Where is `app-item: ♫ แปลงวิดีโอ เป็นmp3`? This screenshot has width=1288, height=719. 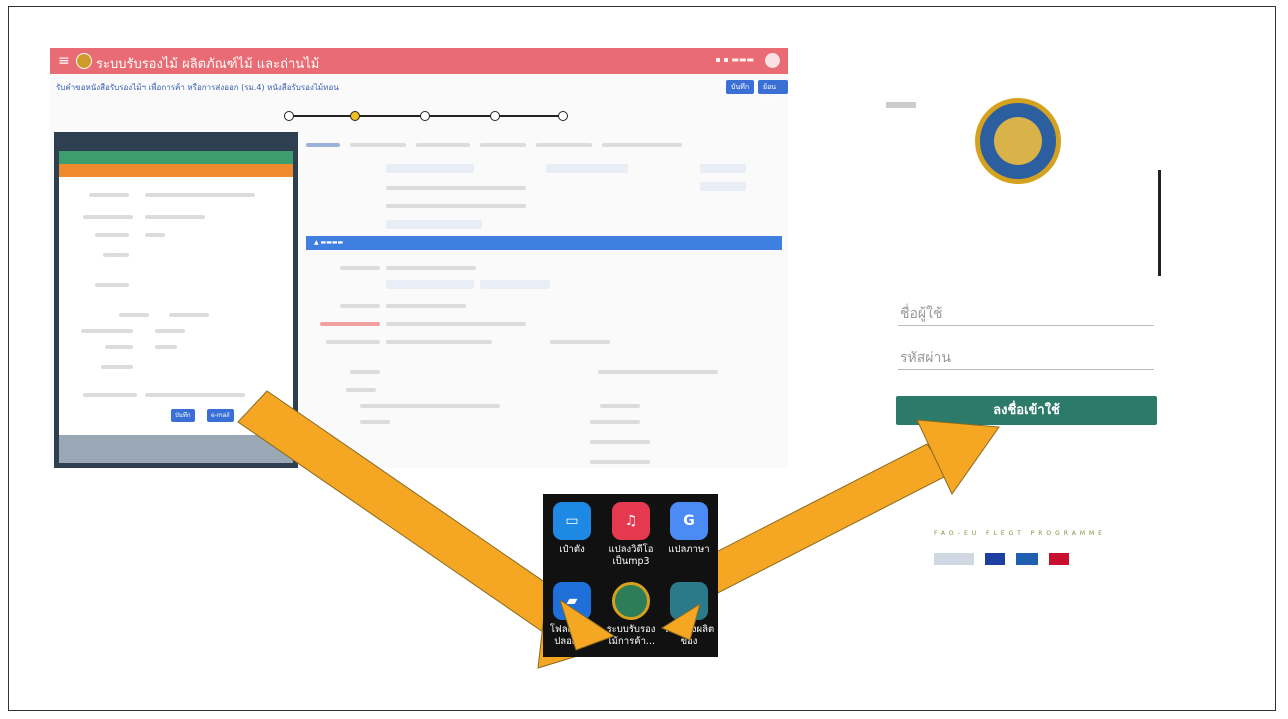
app-item: ♫ แปลงวิดีโอ เป็นmp3 is located at coordinates (631, 535).